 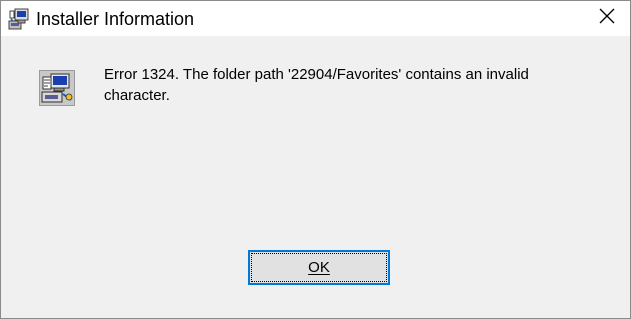 I want to click on close-button, so click(x=607, y=18).